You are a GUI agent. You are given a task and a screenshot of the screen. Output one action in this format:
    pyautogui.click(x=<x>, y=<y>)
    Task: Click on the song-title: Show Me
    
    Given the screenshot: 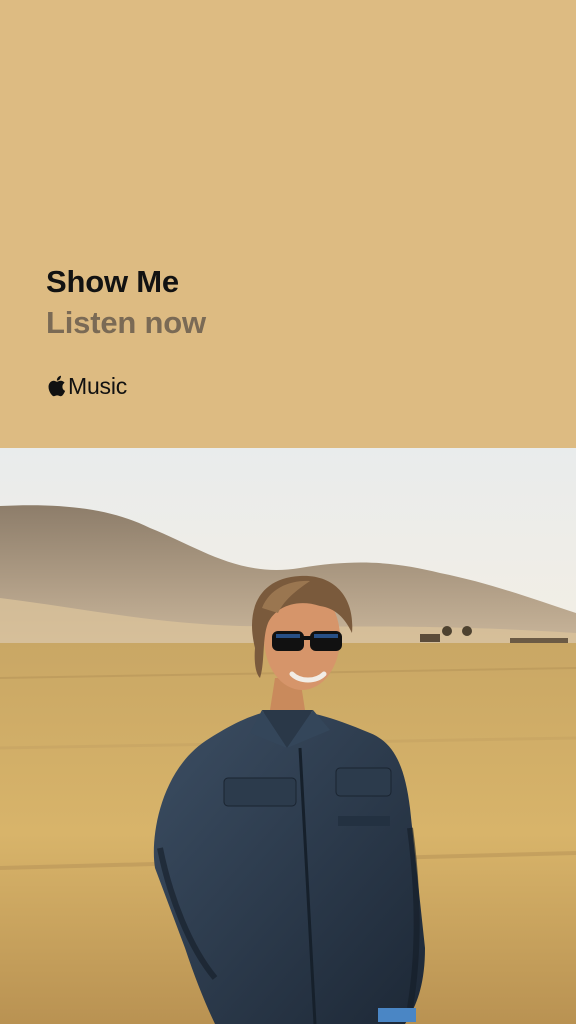 What is the action you would take?
    pyautogui.click(x=112, y=281)
    